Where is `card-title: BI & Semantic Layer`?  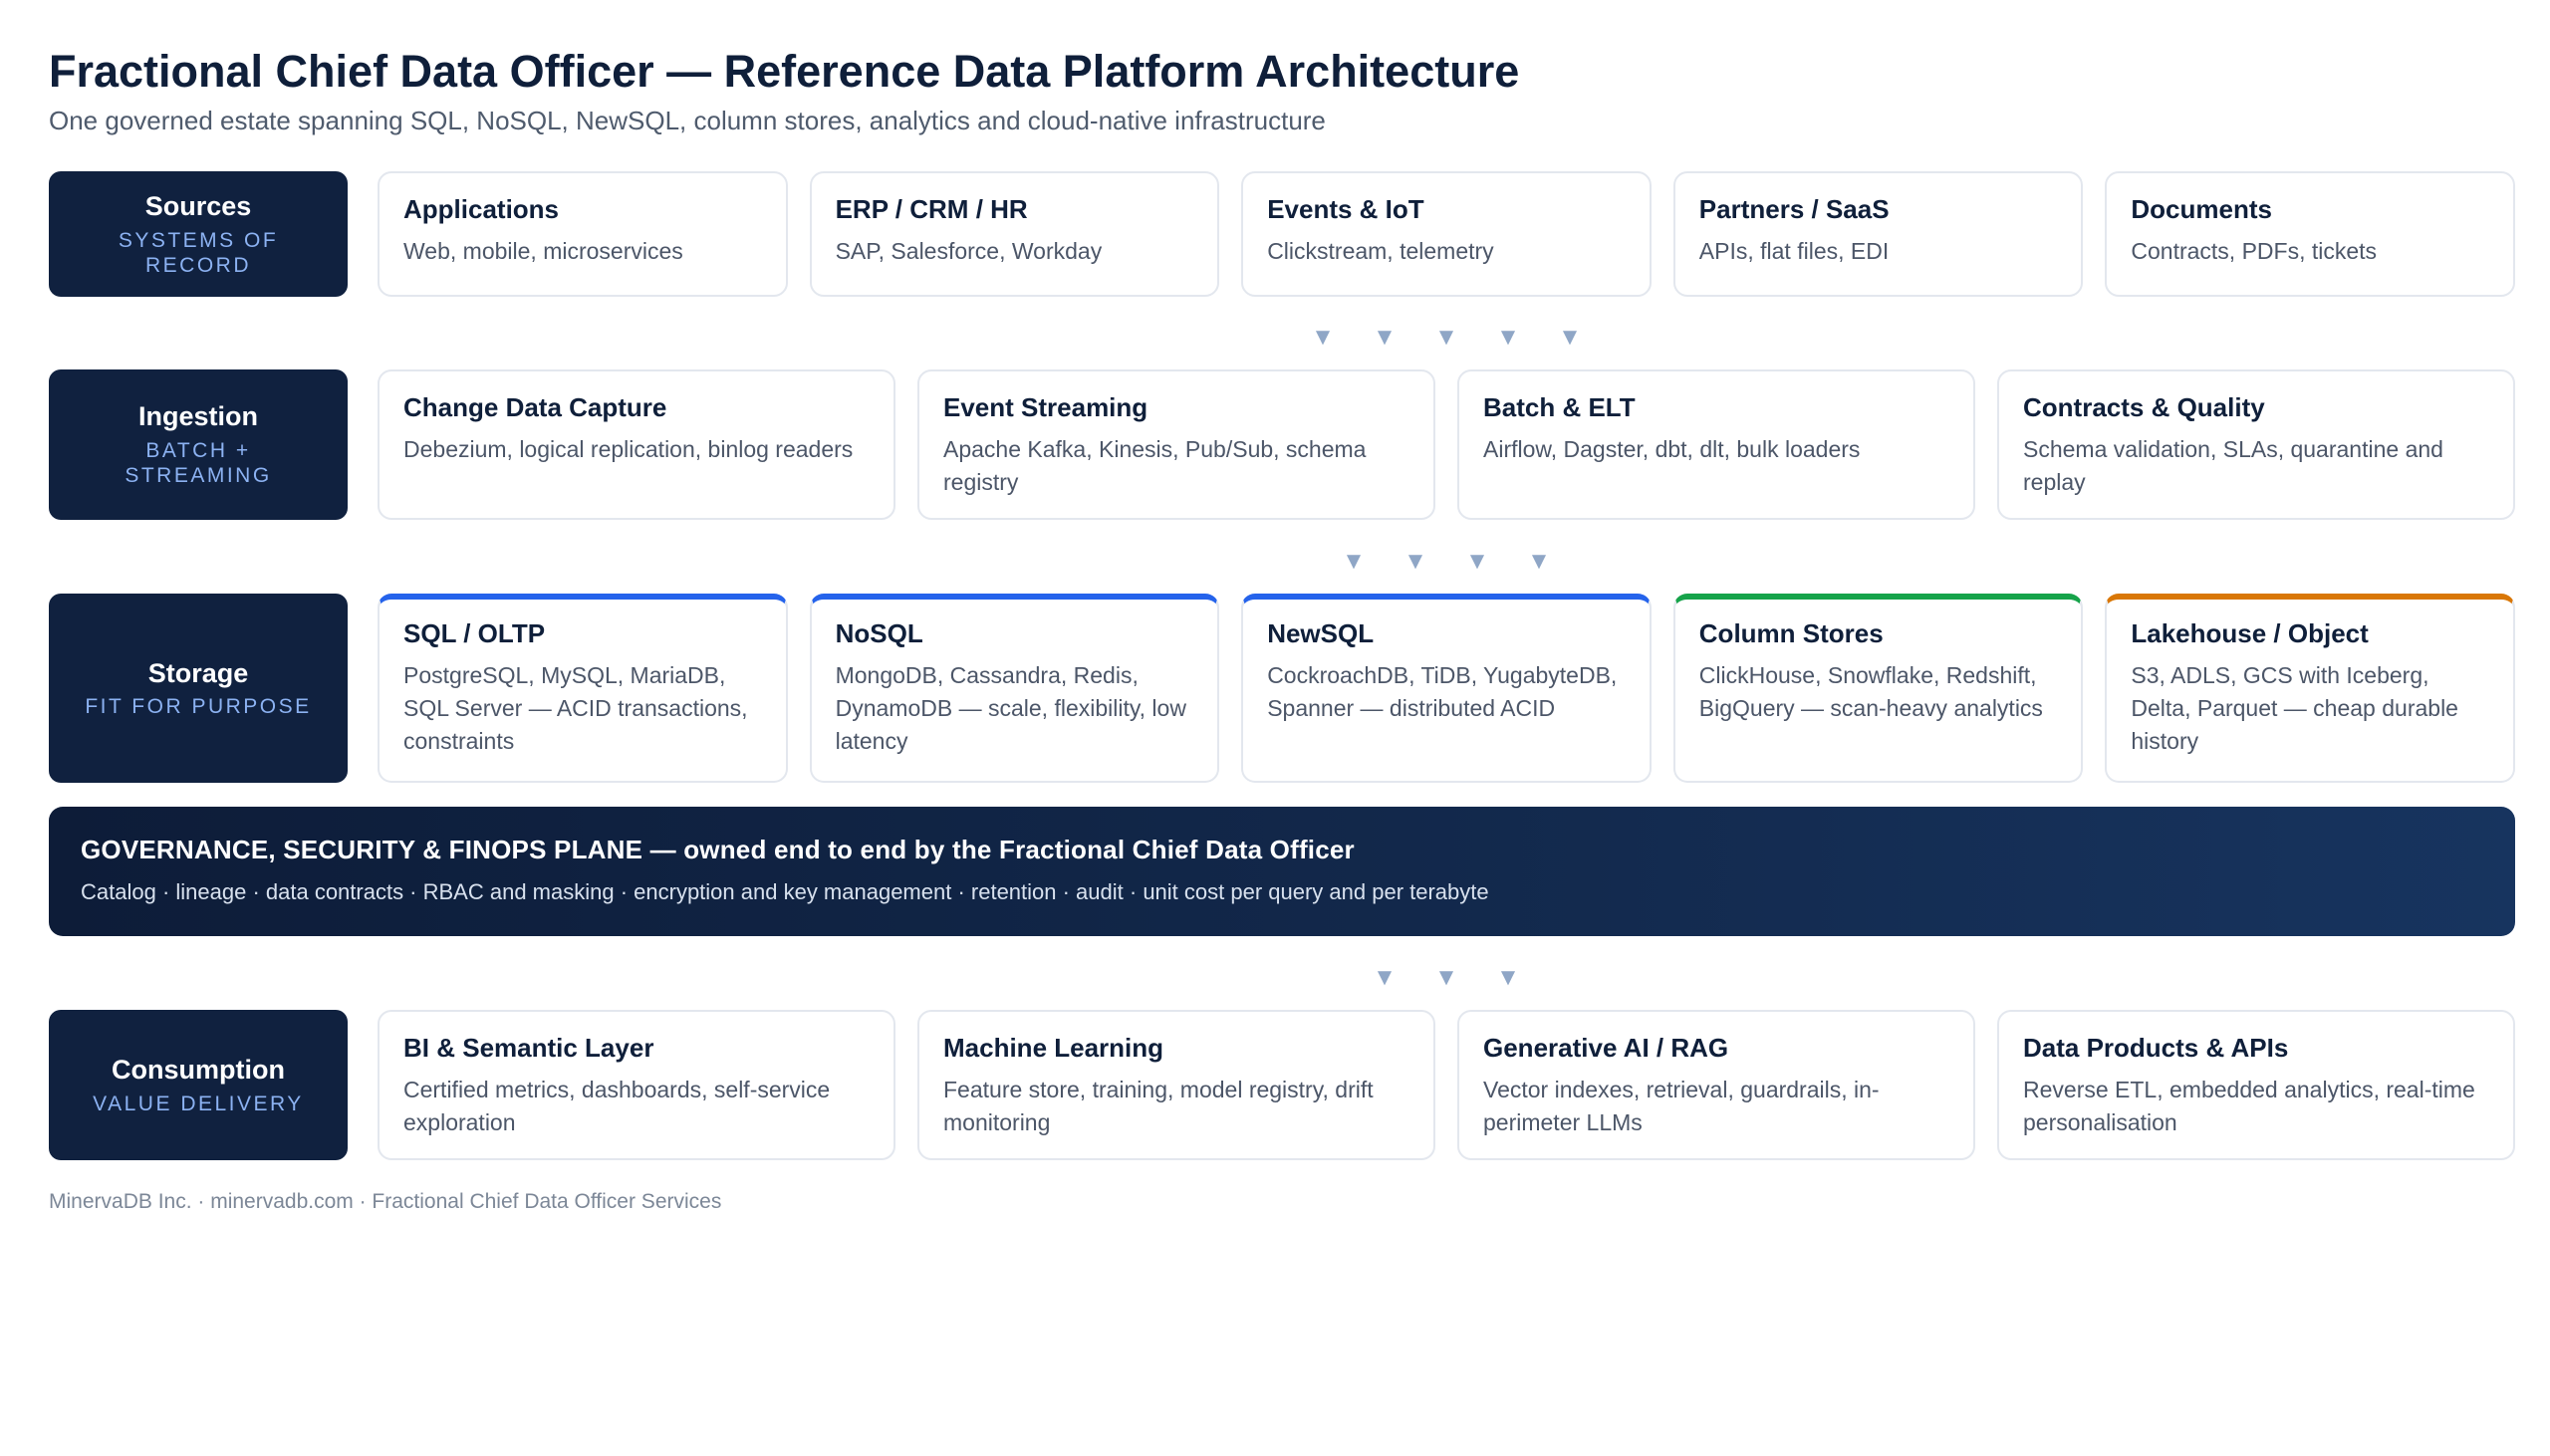
card-title: BI & Semantic Layer is located at coordinates (528, 1048).